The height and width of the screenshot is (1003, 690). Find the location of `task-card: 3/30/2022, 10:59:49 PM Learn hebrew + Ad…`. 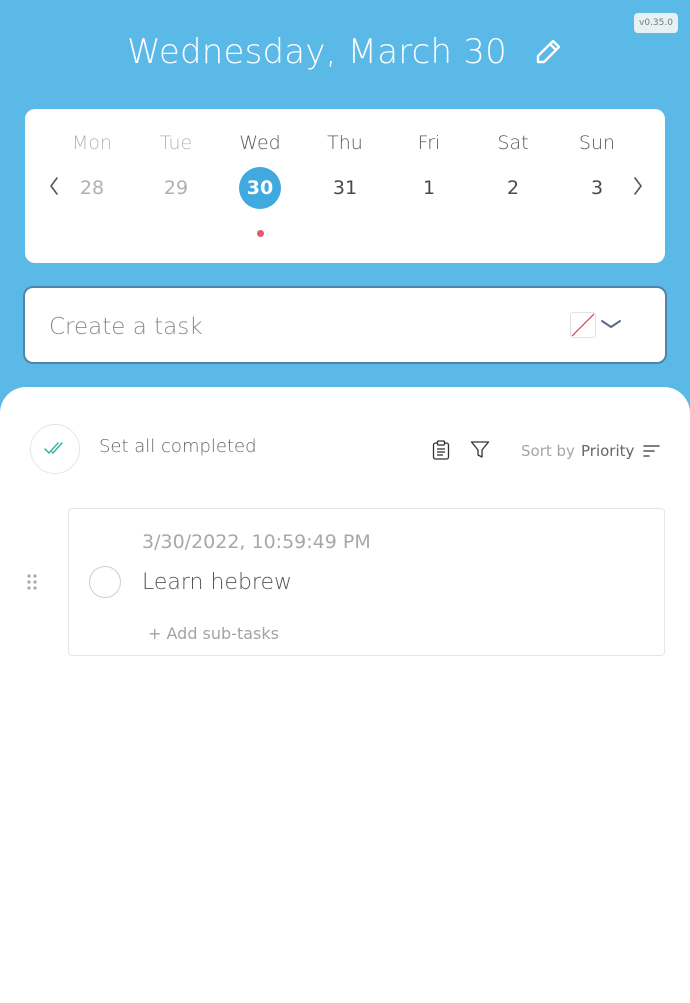

task-card: 3/30/2022, 10:59:49 PM Learn hebrew + Ad… is located at coordinates (366, 582).